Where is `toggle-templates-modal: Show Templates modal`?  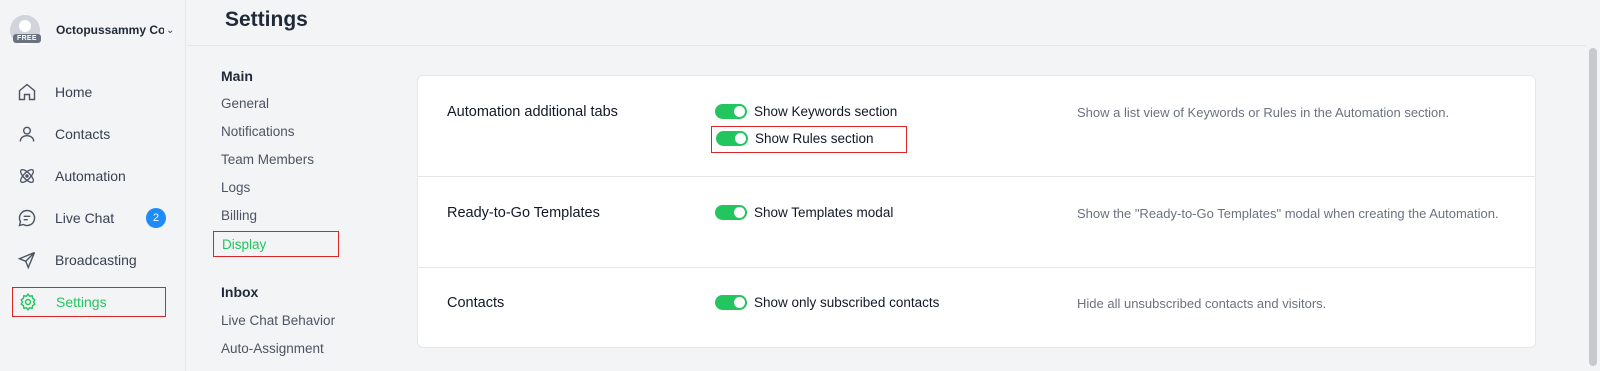 toggle-templates-modal: Show Templates modal is located at coordinates (804, 212).